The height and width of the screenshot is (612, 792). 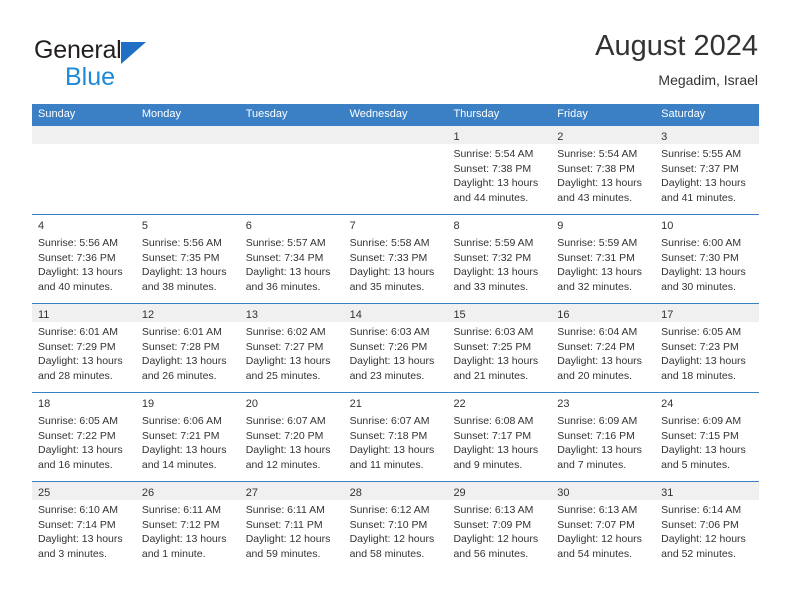 What do you see at coordinates (596, 346) in the screenshot?
I see `sunset-text: Sunset: 7:24 PM` at bounding box center [596, 346].